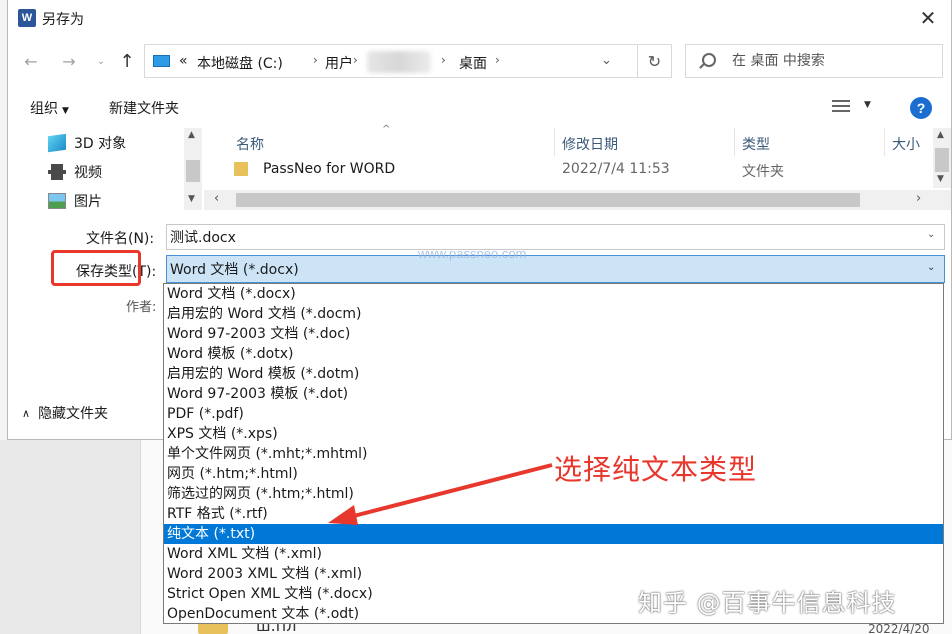  I want to click on sidebar-item-videos: 视频, so click(75, 172).